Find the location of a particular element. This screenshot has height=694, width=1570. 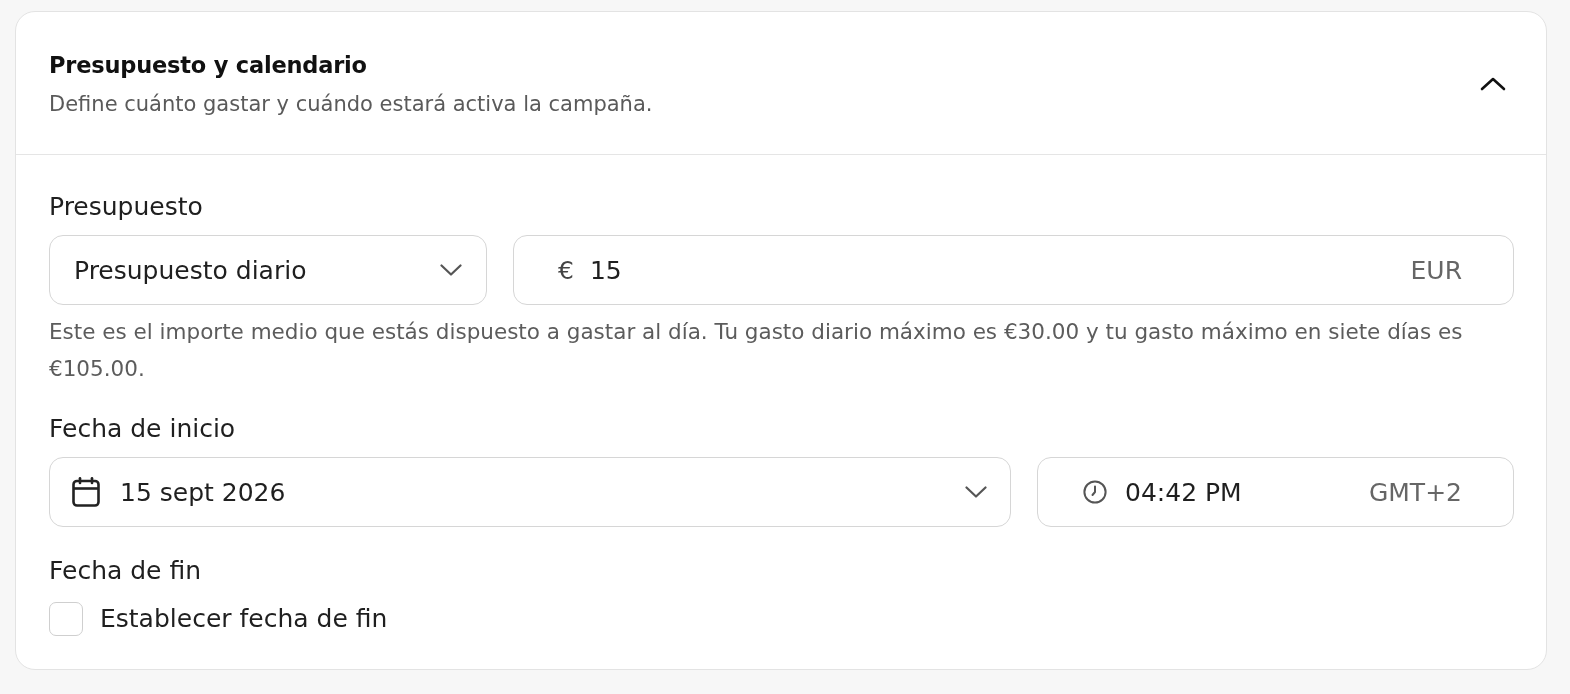

budget-type-select: Presupuesto diario is located at coordinates (268, 270).